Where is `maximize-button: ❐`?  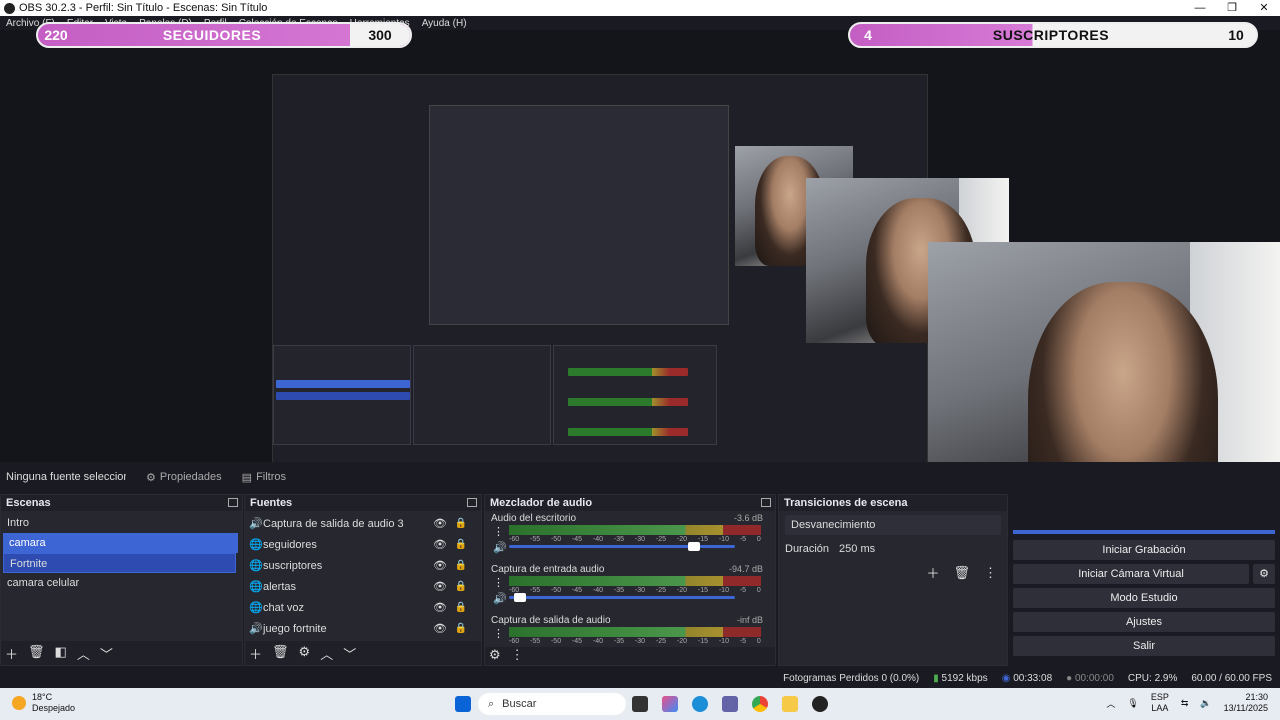 maximize-button: ❐ is located at coordinates (1232, 8).